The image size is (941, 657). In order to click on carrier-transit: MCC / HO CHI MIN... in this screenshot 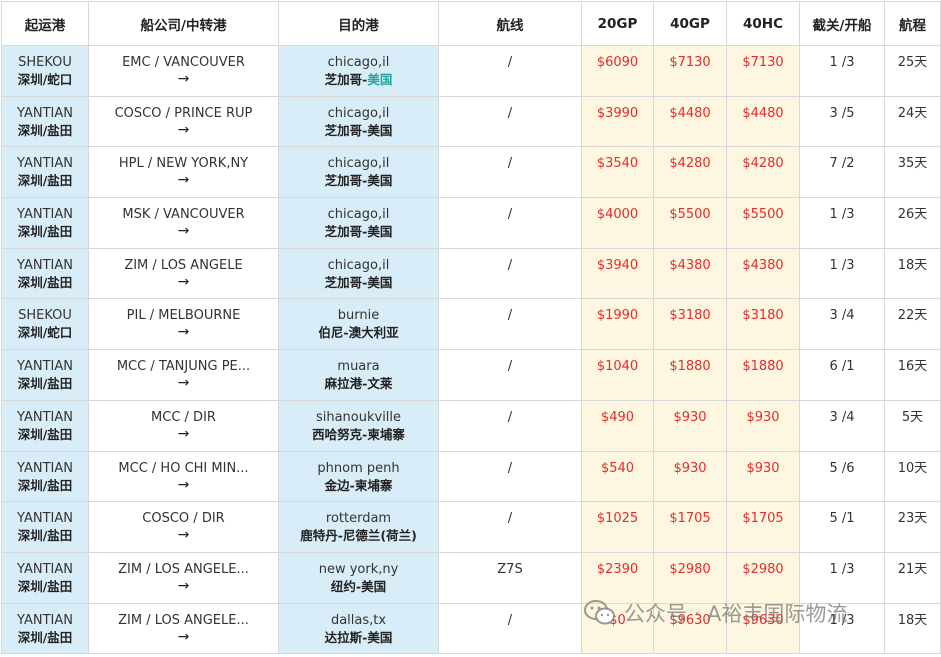, I will do `click(183, 468)`.